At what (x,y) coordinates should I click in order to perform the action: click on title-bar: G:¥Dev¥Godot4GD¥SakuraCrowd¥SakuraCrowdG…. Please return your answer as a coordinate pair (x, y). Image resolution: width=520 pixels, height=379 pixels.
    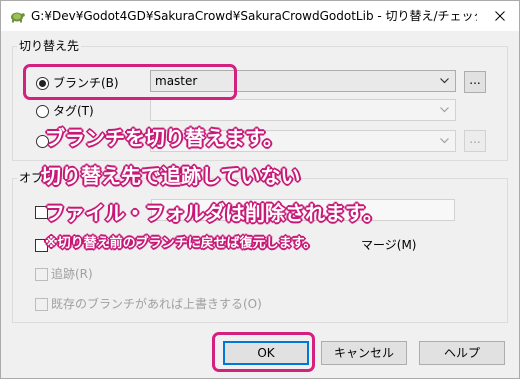
    Looking at the image, I should click on (260, 16).